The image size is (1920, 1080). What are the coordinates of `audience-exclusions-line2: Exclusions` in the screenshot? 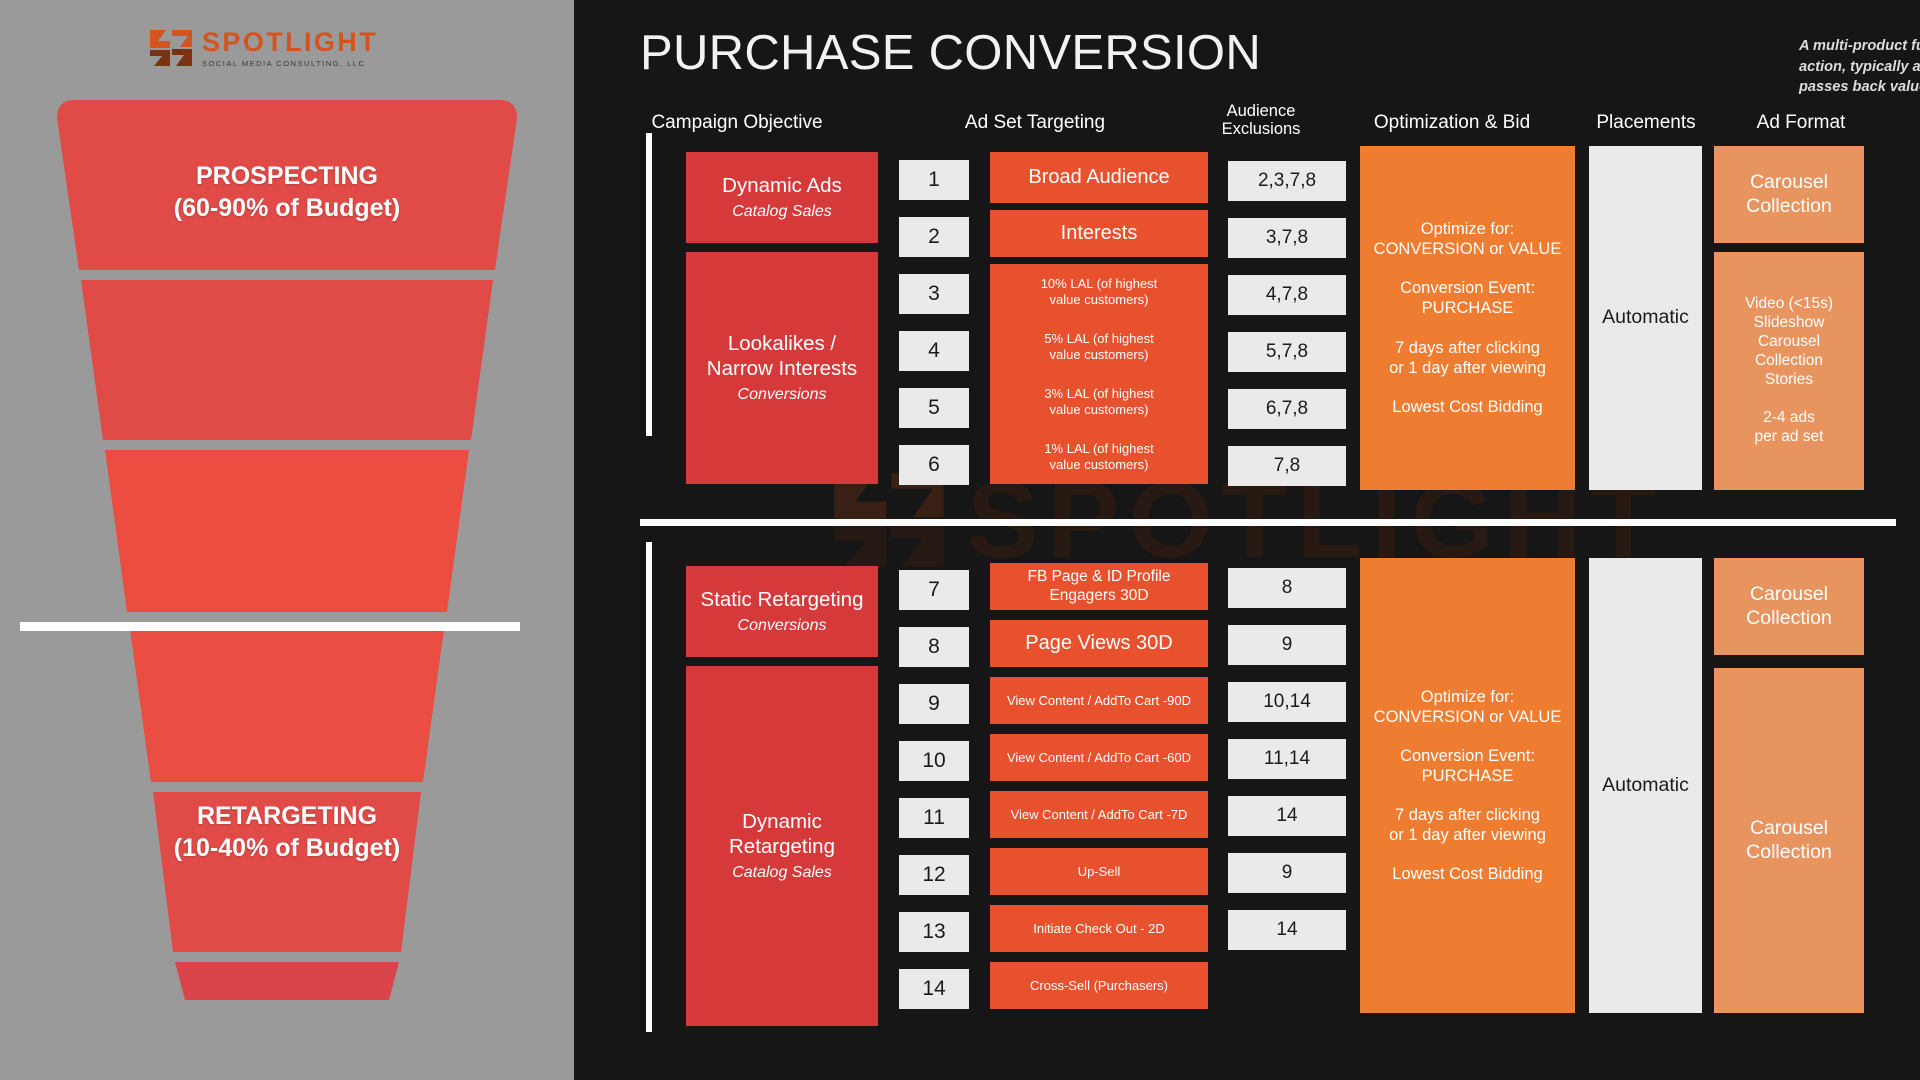 It's located at (1261, 129).